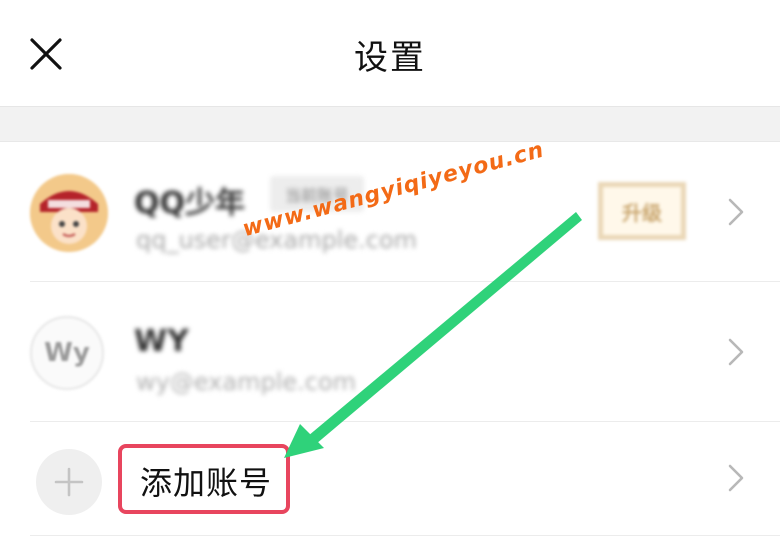 Image resolution: width=780 pixels, height=537 pixels. What do you see at coordinates (206, 481) in the screenshot?
I see `add-account-label: 添加账号` at bounding box center [206, 481].